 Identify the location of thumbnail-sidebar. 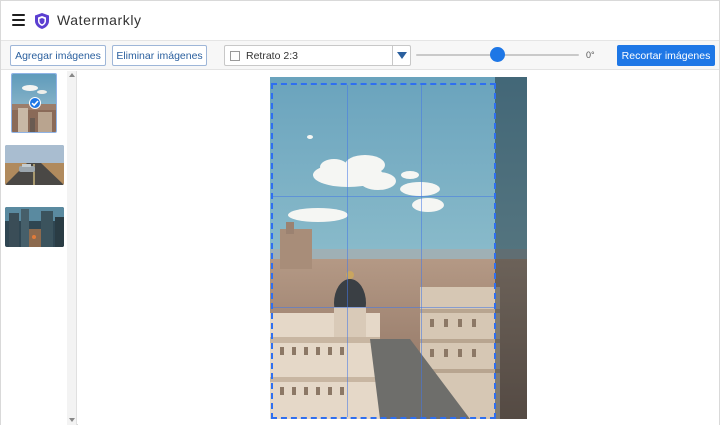
(39, 248).